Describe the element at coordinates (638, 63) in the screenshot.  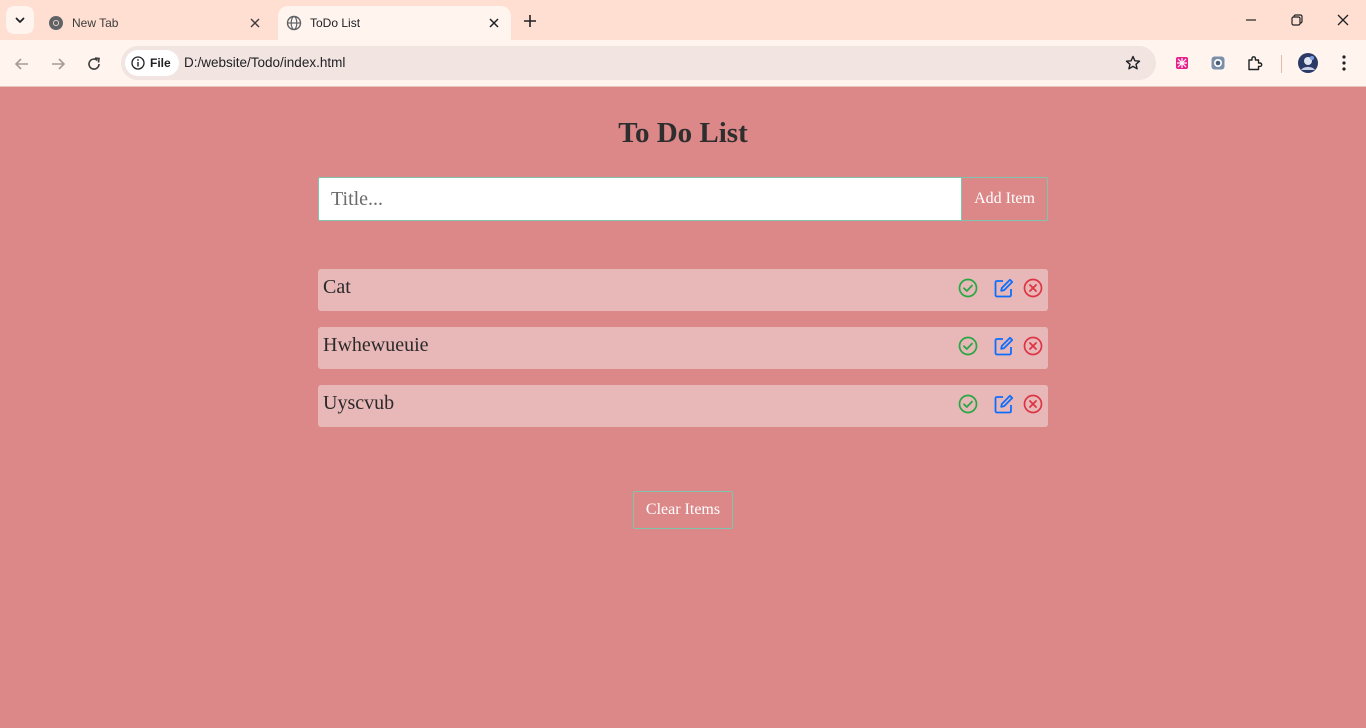
I see `address-bar: File D:/website/Todo/index.html` at that location.